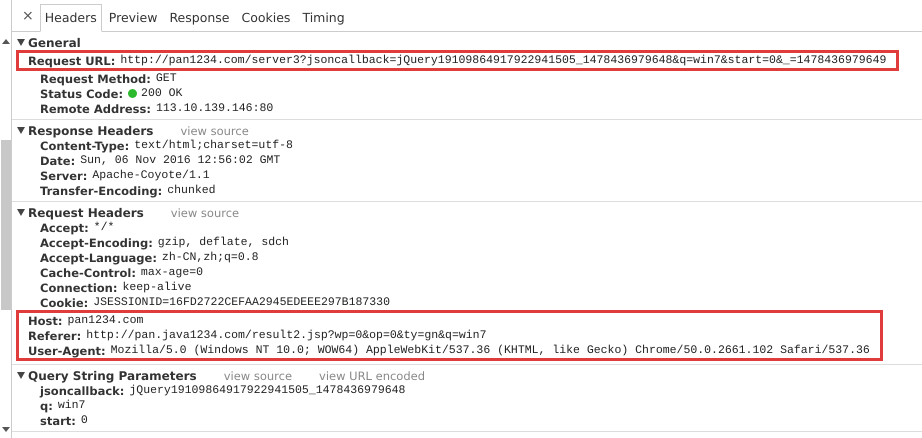 This screenshot has width=922, height=438. I want to click on scrollbar-thumb, so click(5, 225).